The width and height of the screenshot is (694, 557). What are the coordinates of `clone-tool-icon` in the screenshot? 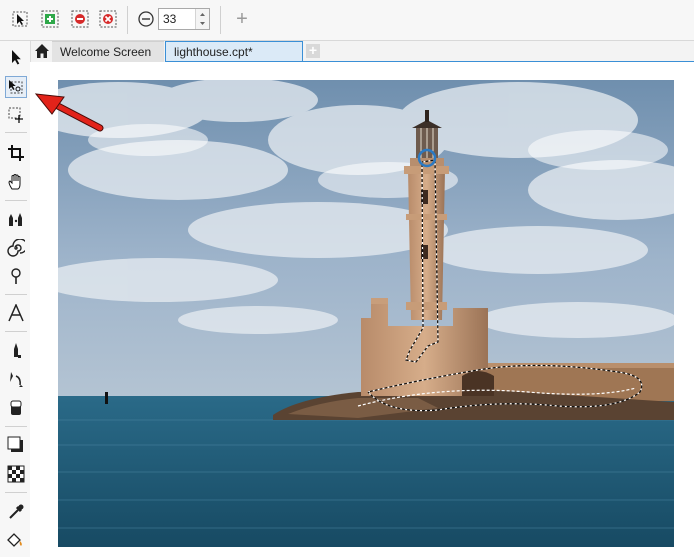 It's located at (16, 379).